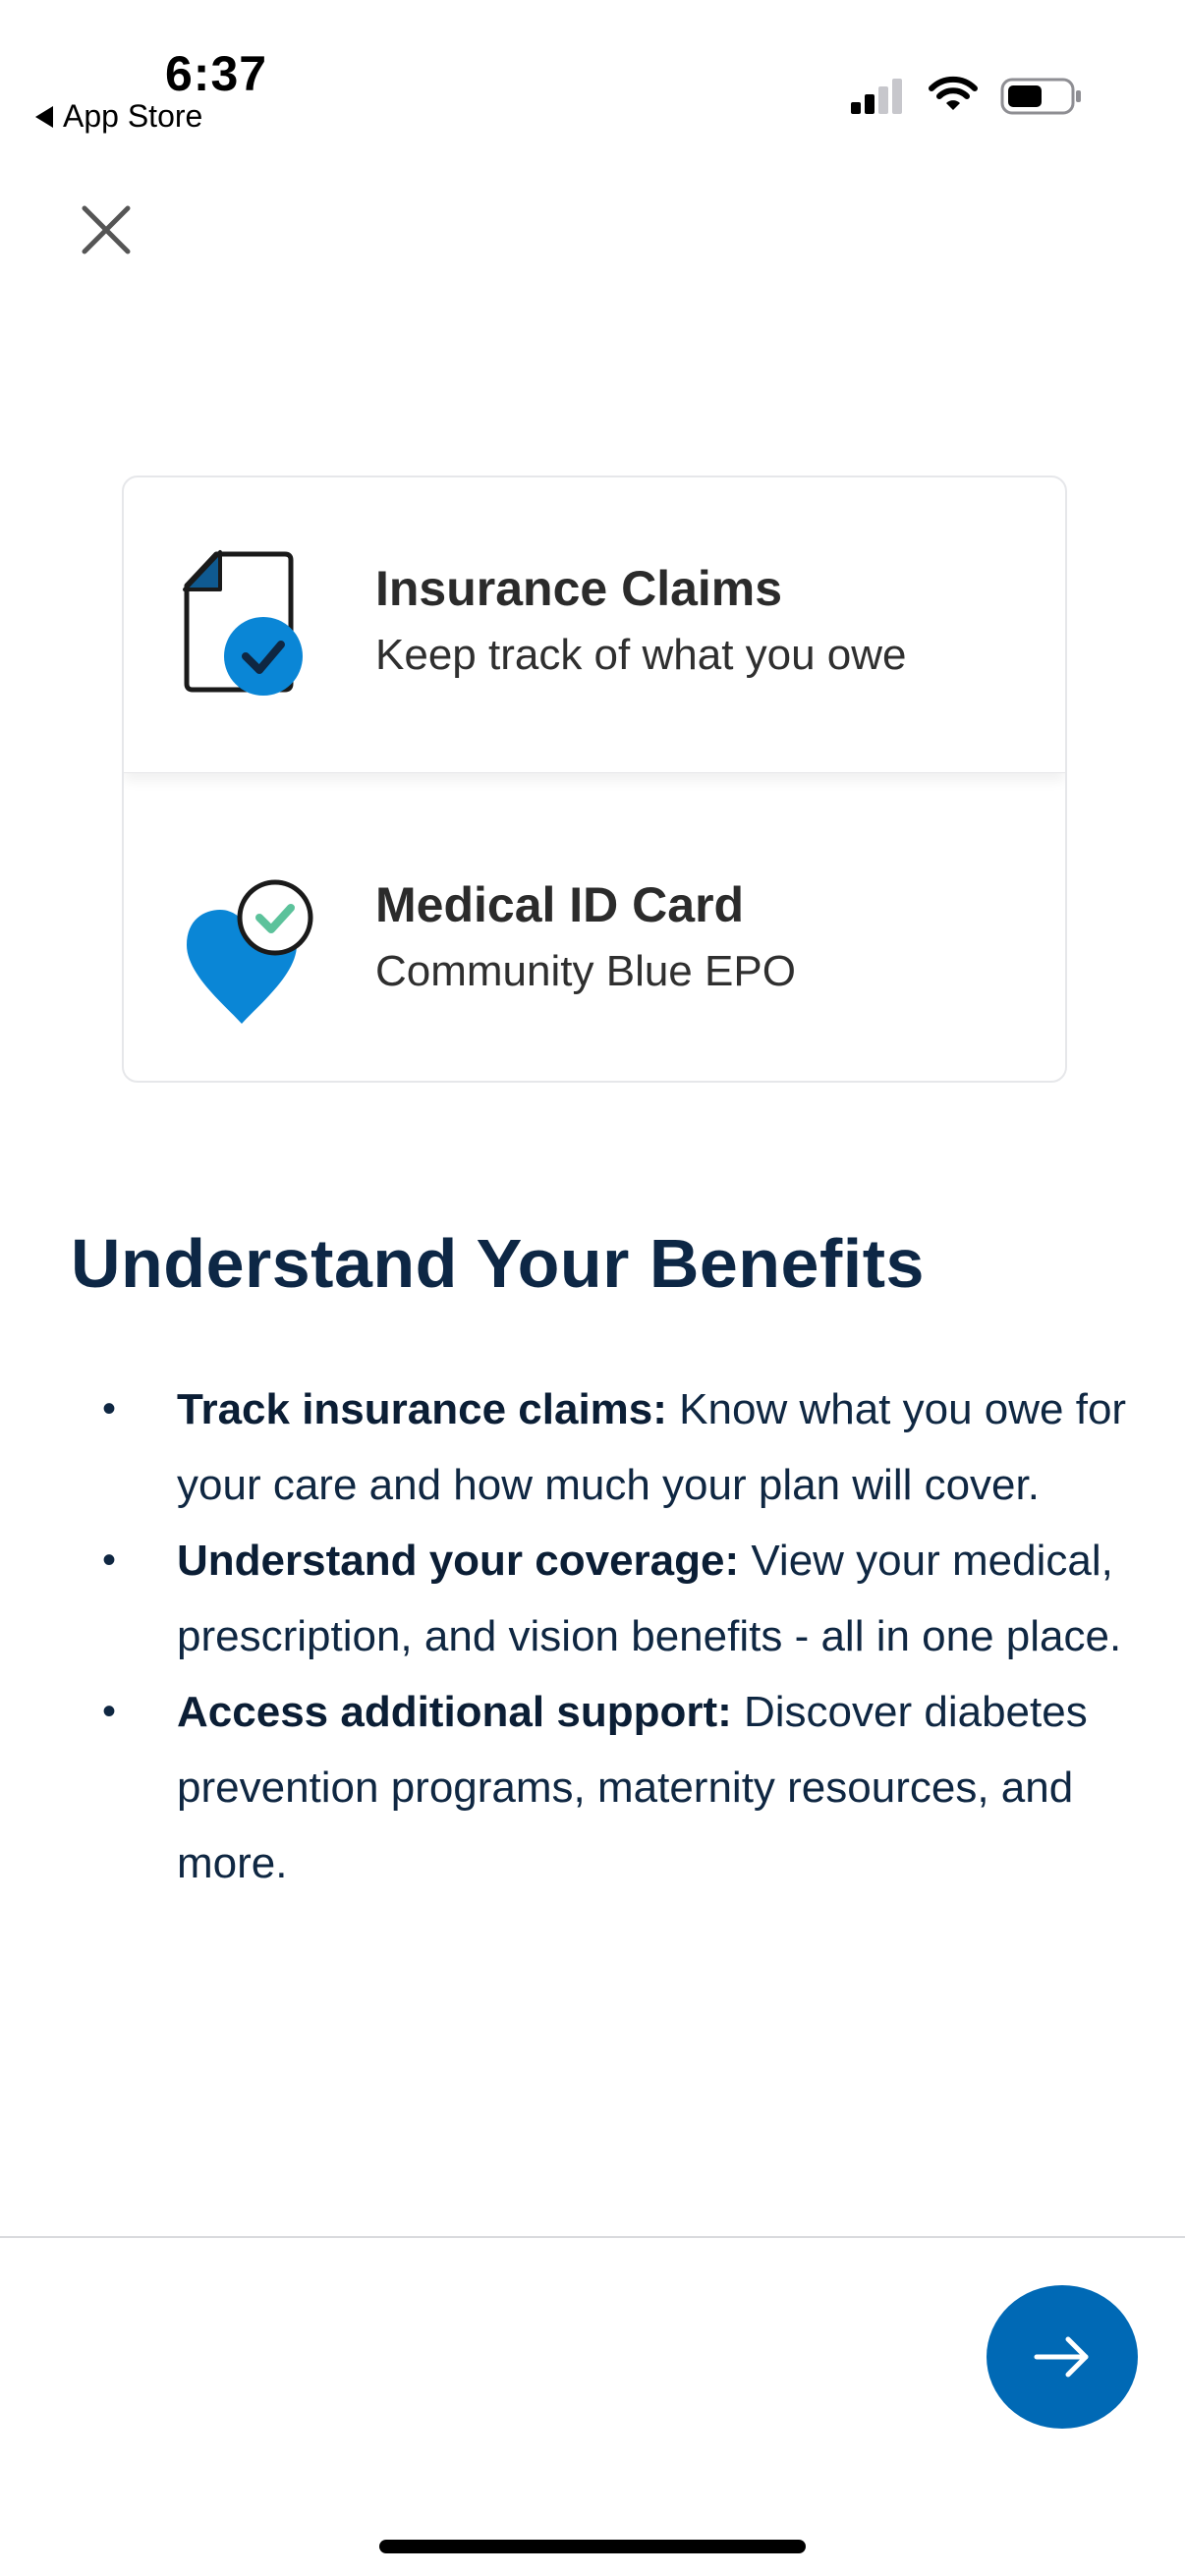 The width and height of the screenshot is (1185, 2576). What do you see at coordinates (455, 1712) in the screenshot?
I see `bullet-bold-text: Access additional support:` at bounding box center [455, 1712].